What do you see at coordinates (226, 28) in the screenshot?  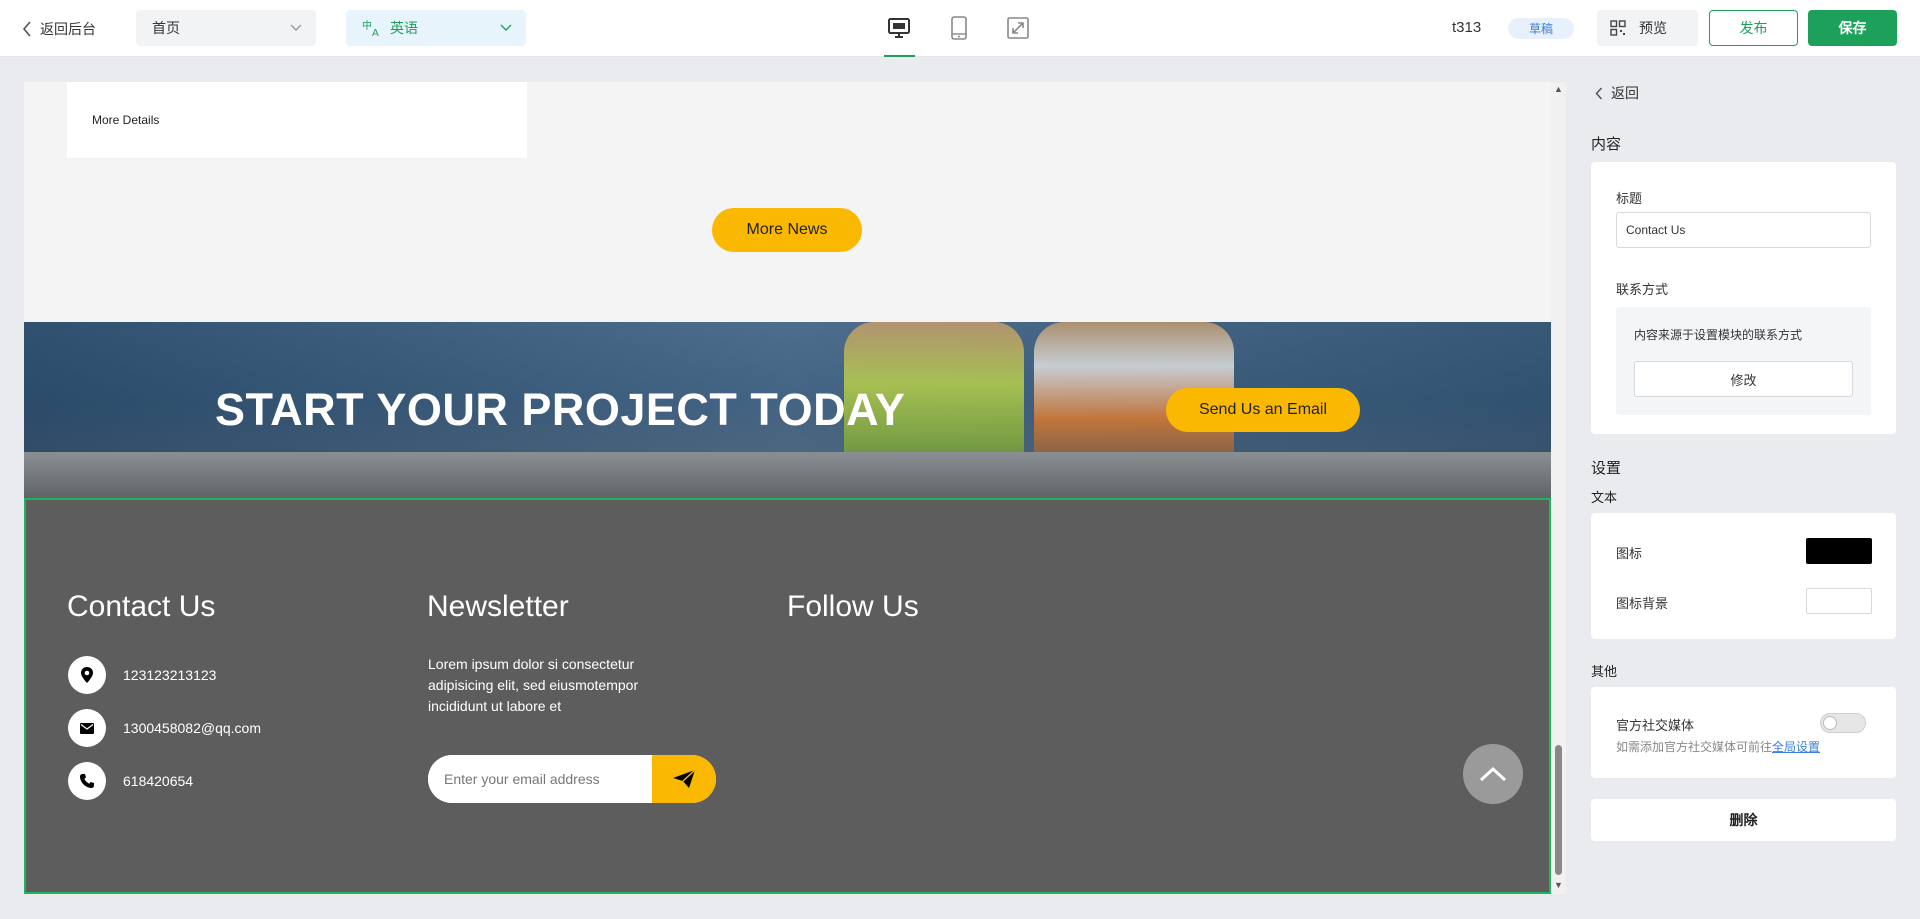 I see `page-select: 首页` at bounding box center [226, 28].